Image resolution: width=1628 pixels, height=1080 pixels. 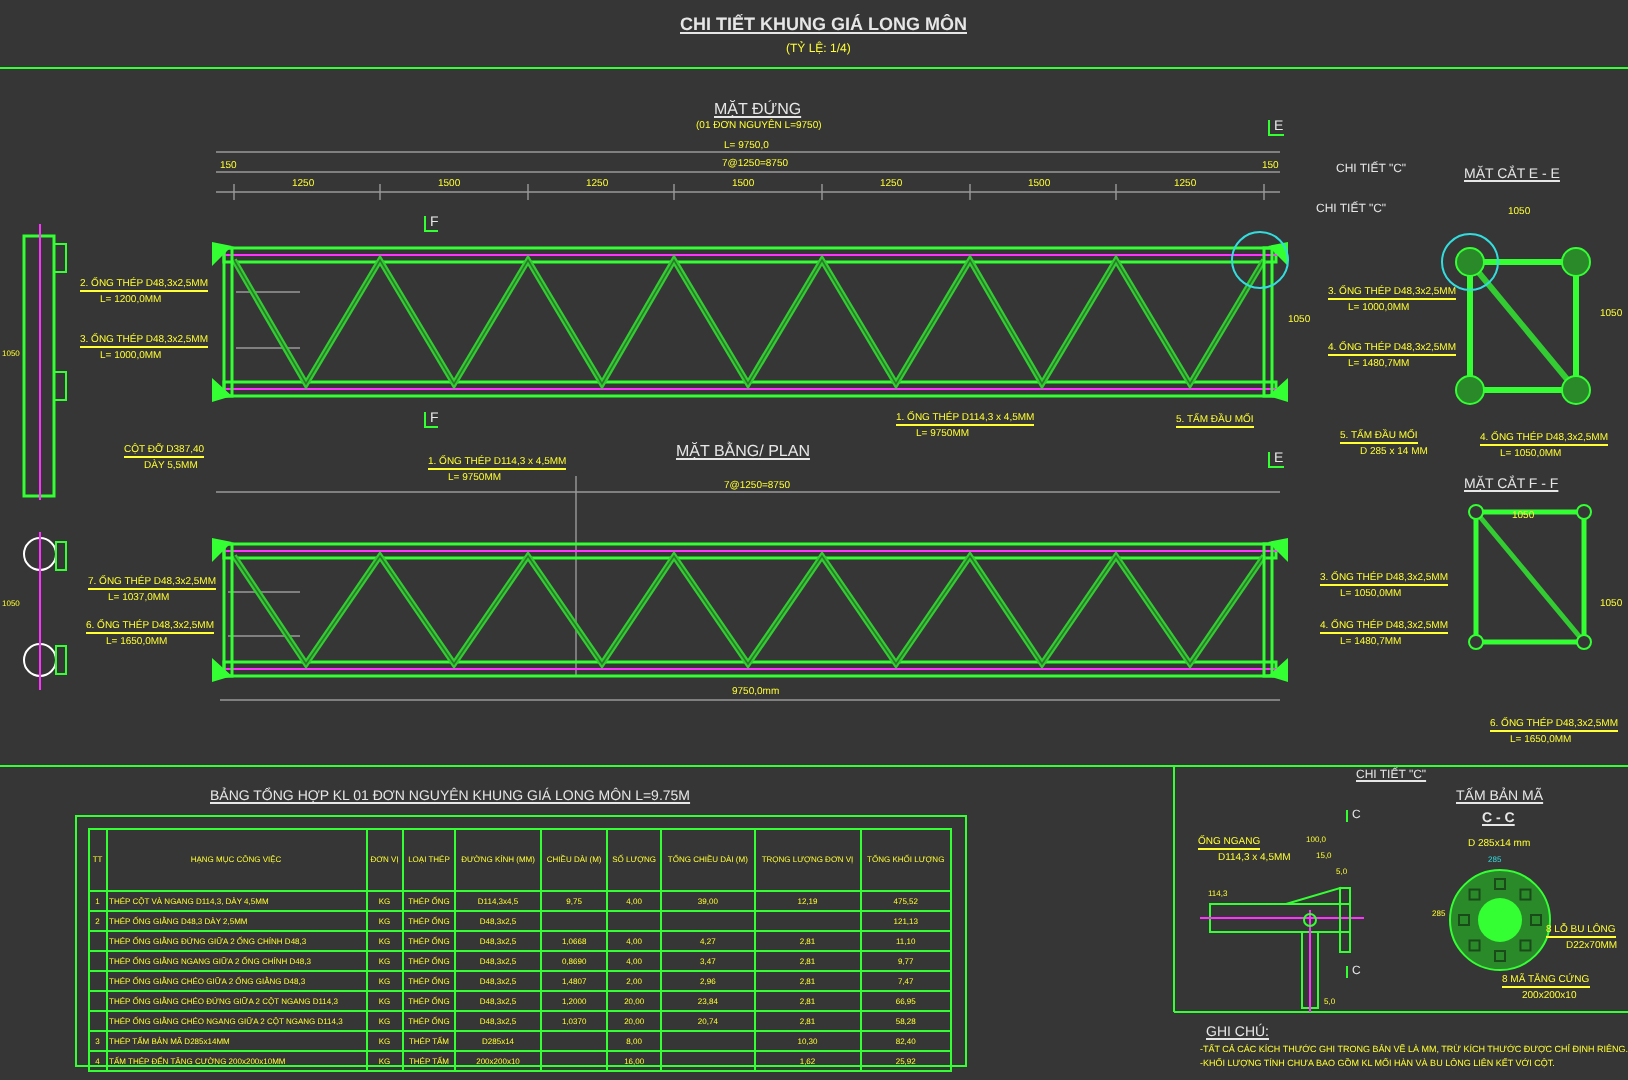 I want to click on view-title: MẶT BẰNG/ PLAN, so click(x=743, y=452).